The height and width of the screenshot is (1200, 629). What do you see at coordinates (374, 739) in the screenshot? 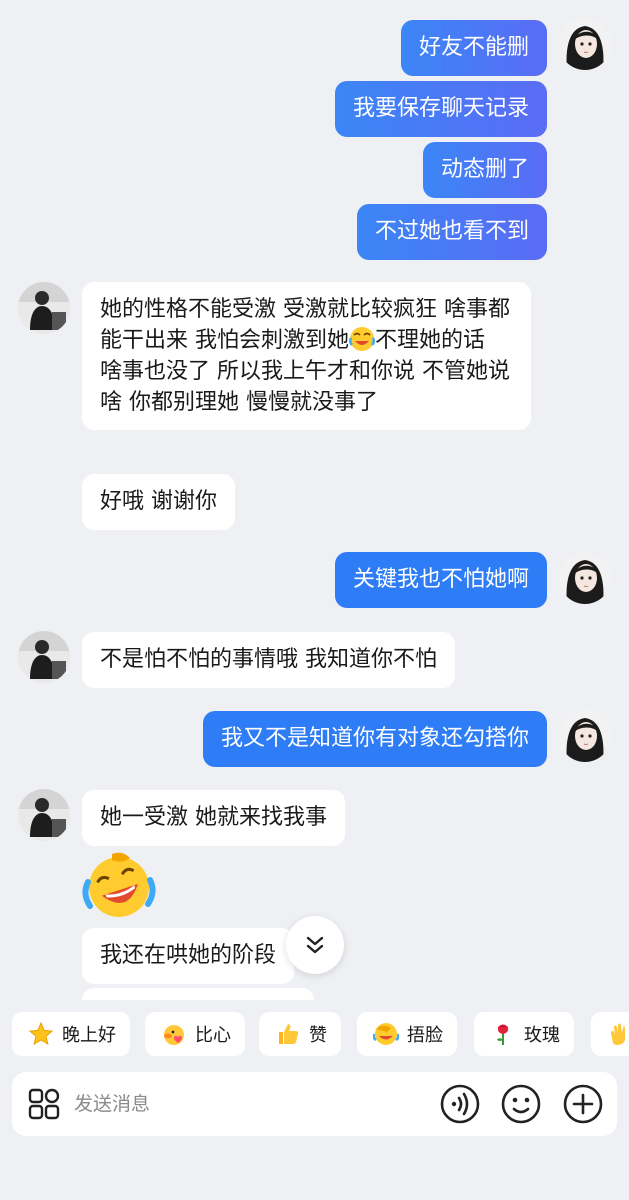
I see `outgoing-message: 我又不是知道你有对象还勾搭你` at bounding box center [374, 739].